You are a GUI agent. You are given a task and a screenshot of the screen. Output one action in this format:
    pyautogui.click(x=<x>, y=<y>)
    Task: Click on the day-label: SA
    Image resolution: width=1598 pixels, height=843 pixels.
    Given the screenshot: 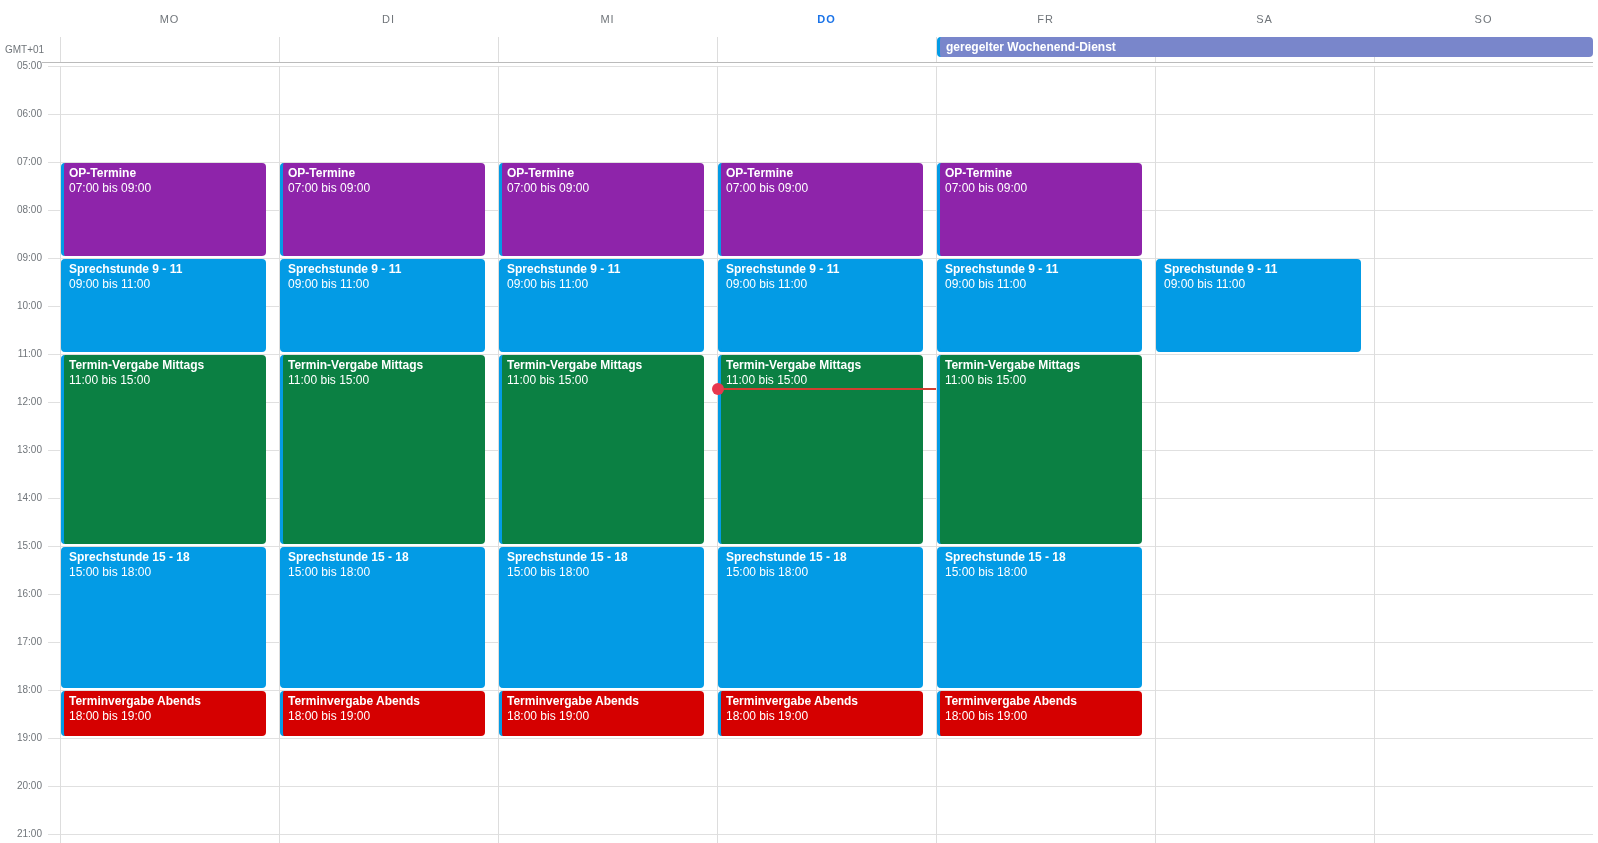 What is the action you would take?
    pyautogui.click(x=1264, y=18)
    